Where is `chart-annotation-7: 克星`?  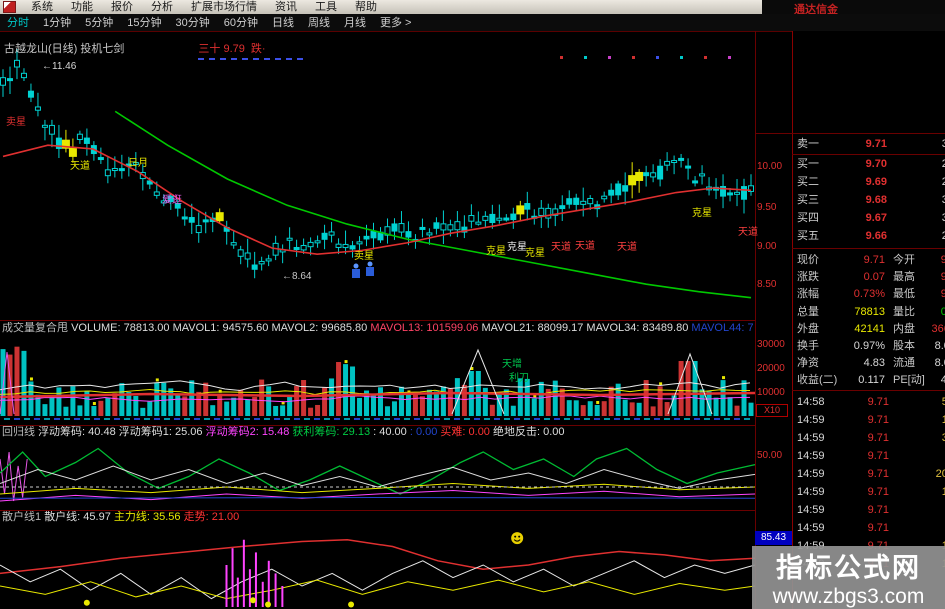 chart-annotation-7: 克星 is located at coordinates (496, 251).